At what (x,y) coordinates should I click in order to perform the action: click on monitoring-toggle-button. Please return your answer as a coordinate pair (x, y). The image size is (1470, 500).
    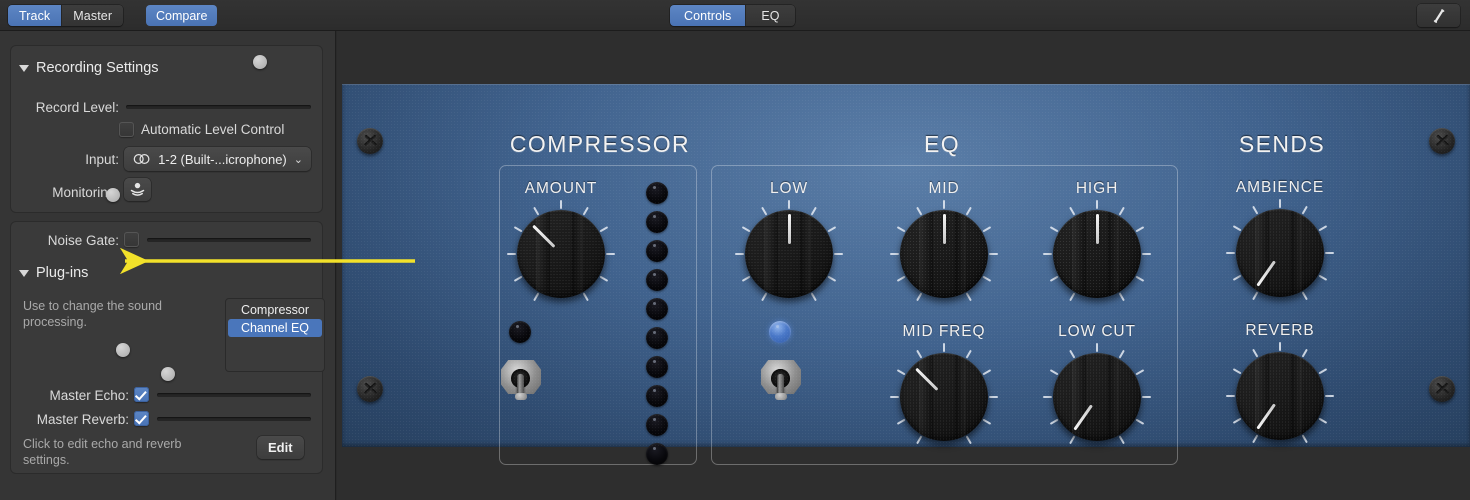
    Looking at the image, I should click on (137, 189).